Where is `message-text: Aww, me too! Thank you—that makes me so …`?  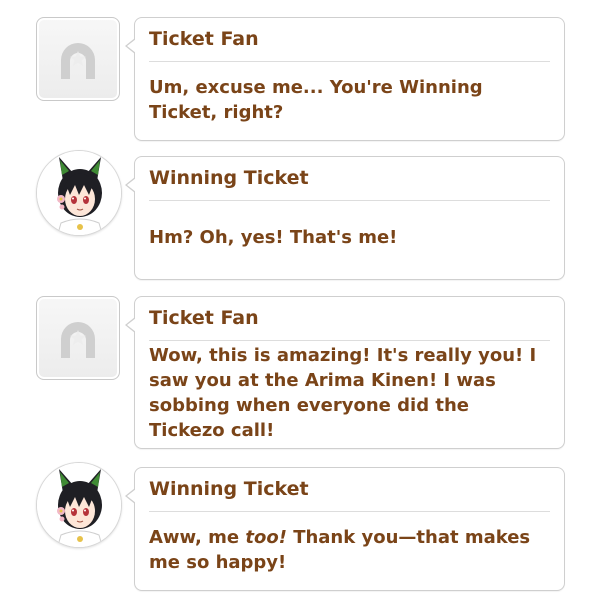
message-text: Aww, me too! Thank you—that makes me so … is located at coordinates (346, 550).